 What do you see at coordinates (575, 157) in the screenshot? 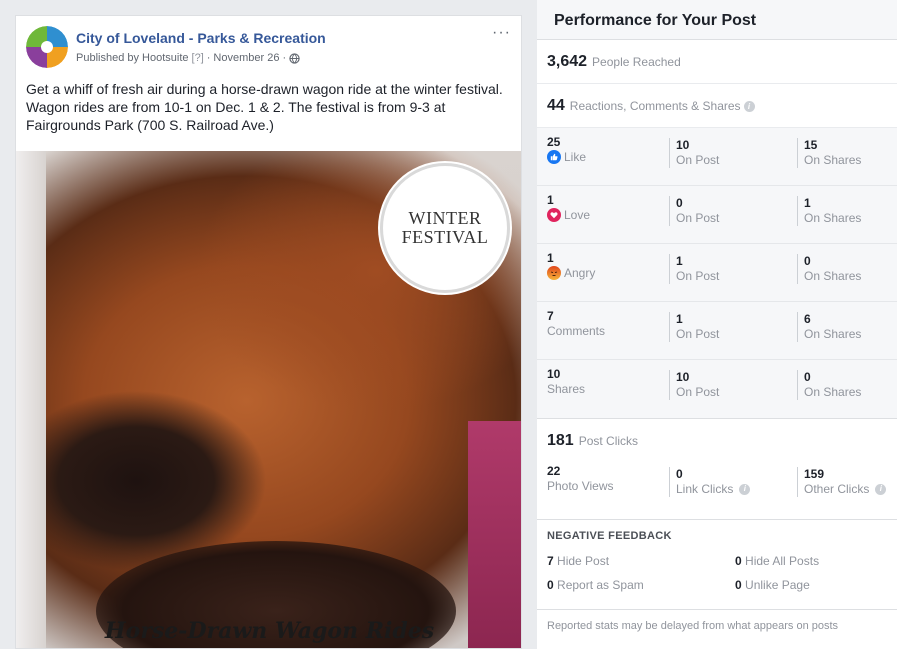
I see `like-label: Like` at bounding box center [575, 157].